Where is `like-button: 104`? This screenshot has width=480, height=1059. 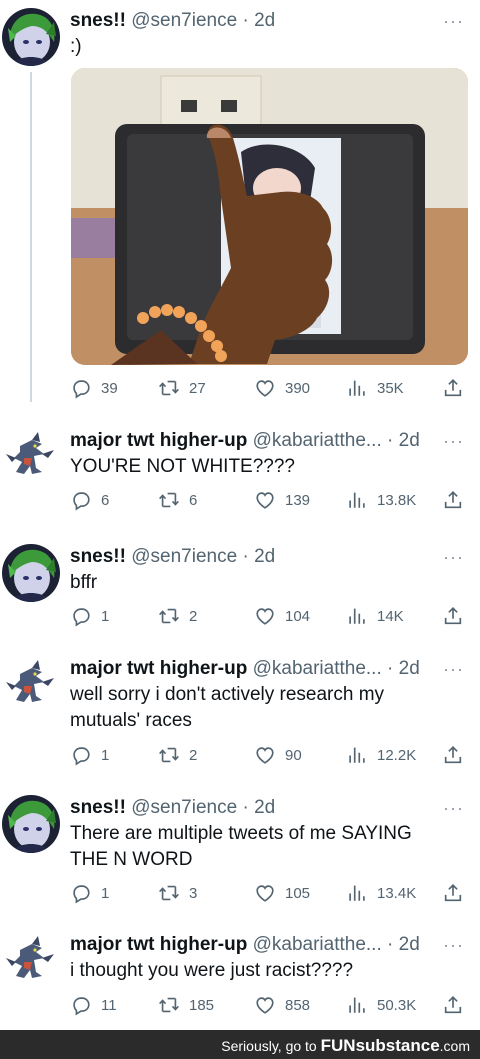
like-button: 104 is located at coordinates (282, 616).